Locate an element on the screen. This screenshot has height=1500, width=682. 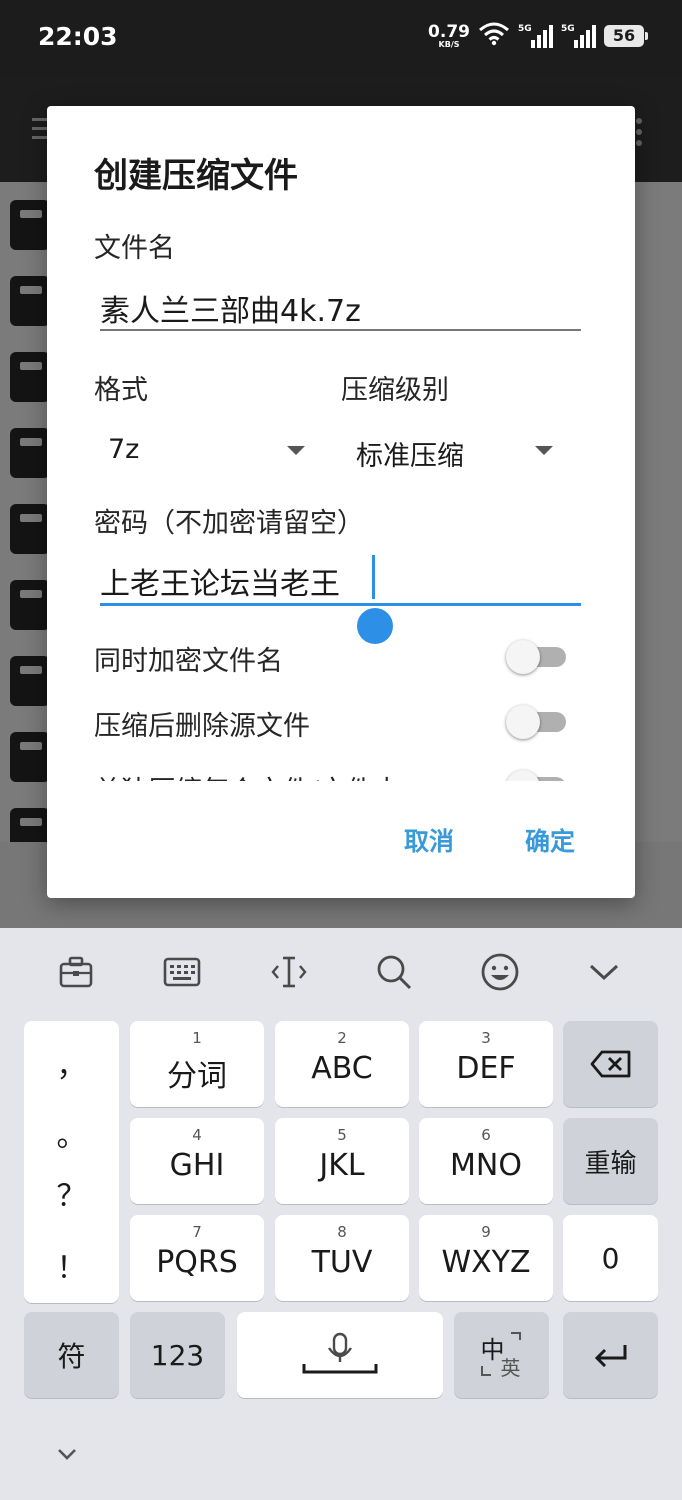
key-label: MNO is located at coordinates (486, 1165).